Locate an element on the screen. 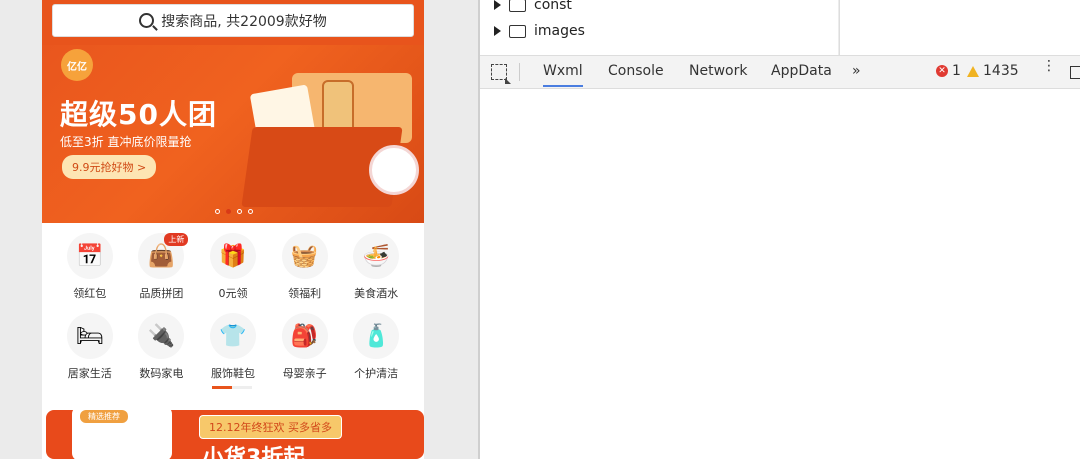 This screenshot has width=1080, height=459. dock-side-icon is located at coordinates (1075, 72).